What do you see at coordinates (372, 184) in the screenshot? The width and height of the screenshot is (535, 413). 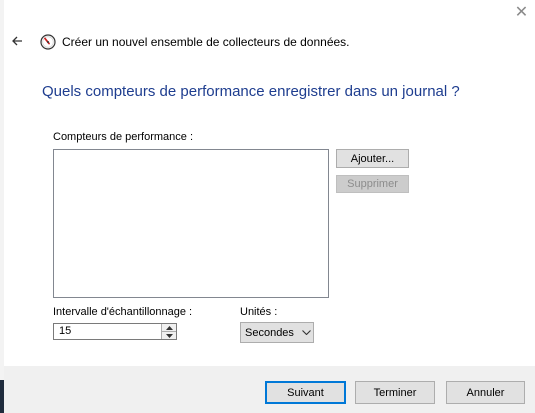 I see `remove-button: Supprimer` at bounding box center [372, 184].